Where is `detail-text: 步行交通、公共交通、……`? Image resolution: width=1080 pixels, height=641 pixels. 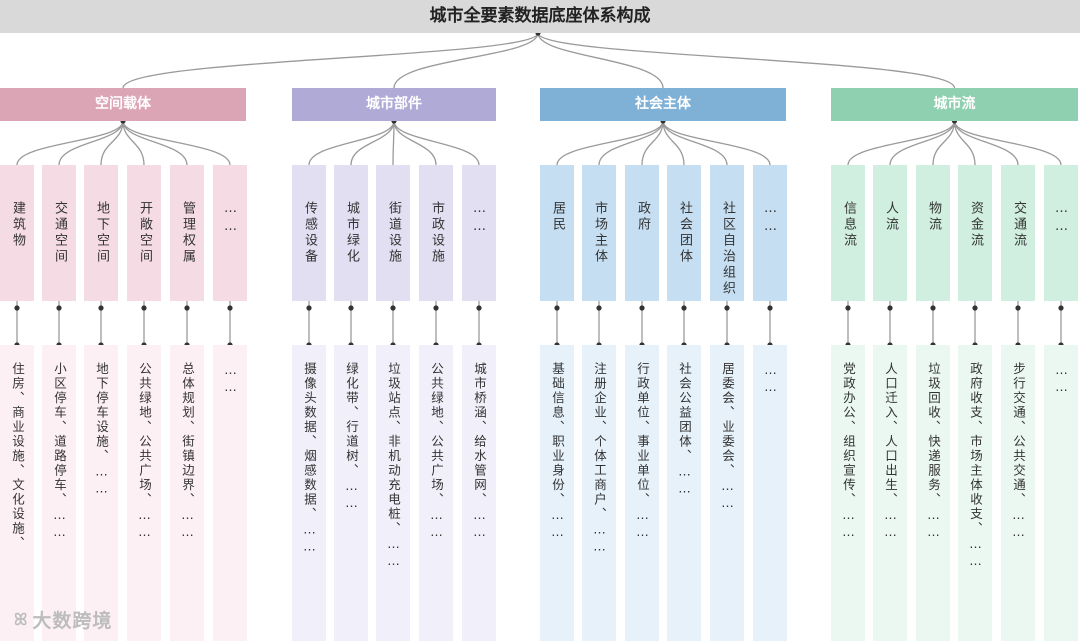
detail-text: 步行交通、公共交通、…… is located at coordinates (1018, 451).